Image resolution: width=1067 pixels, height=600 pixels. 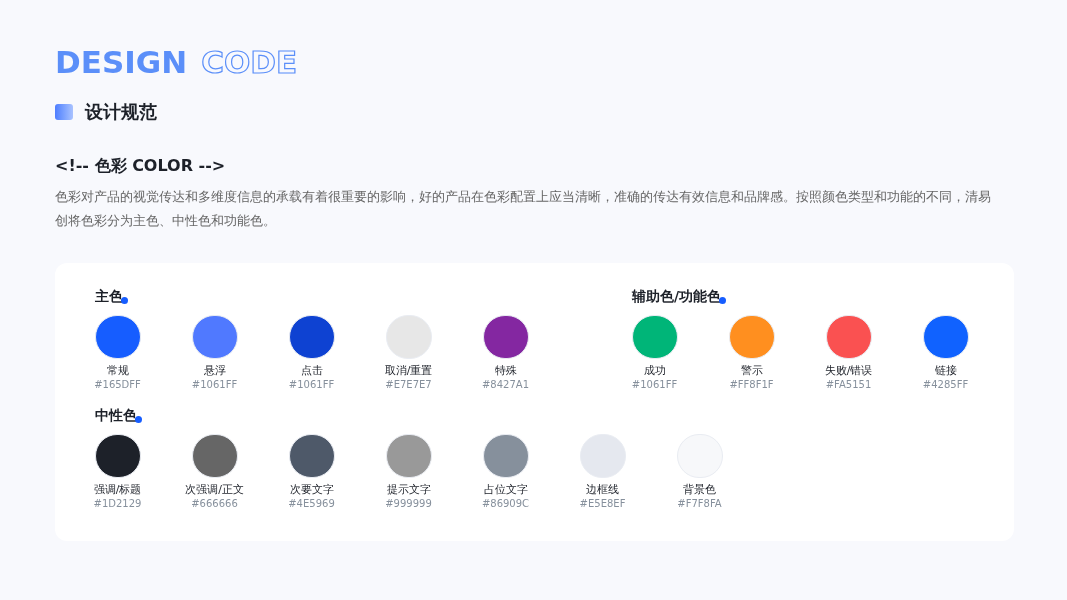 I want to click on swatch-name: 失败/错误, so click(x=848, y=371).